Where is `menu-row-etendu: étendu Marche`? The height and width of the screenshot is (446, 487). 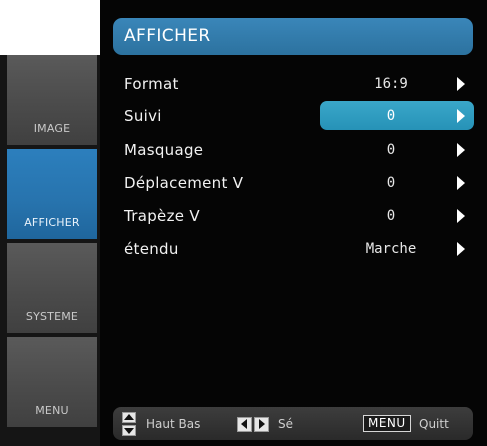
menu-row-etendu: étendu Marche is located at coordinates (293, 249).